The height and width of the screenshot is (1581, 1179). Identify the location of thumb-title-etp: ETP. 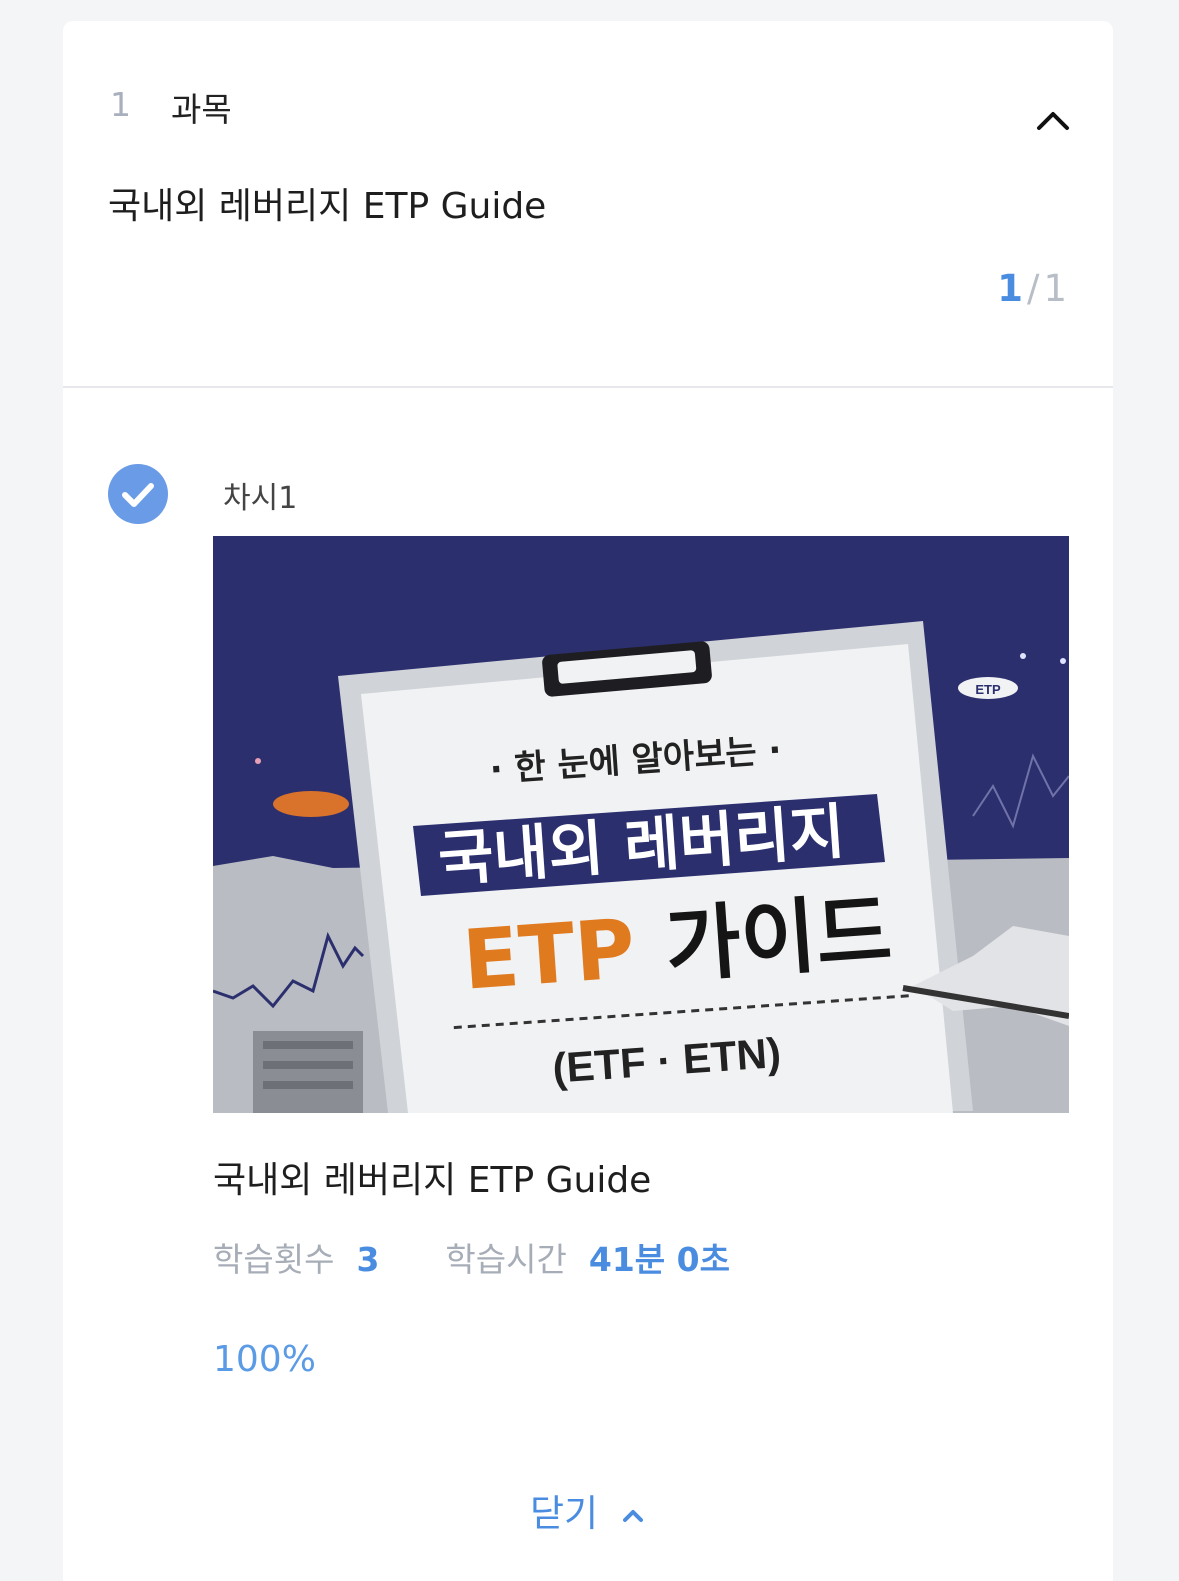
(549, 955).